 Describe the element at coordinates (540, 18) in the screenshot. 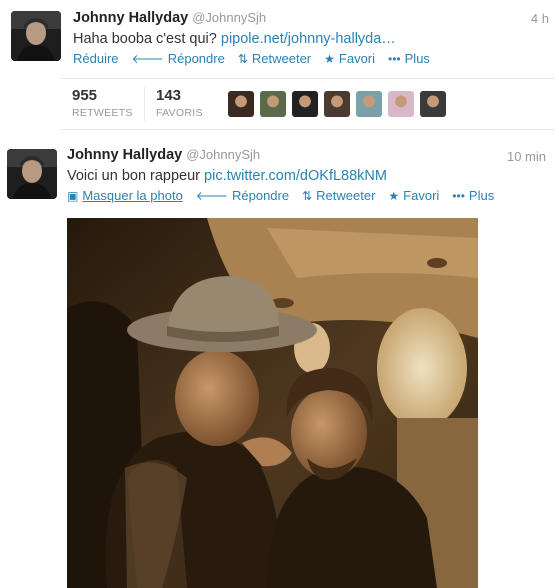

I see `timestamp: 4 h` at that location.